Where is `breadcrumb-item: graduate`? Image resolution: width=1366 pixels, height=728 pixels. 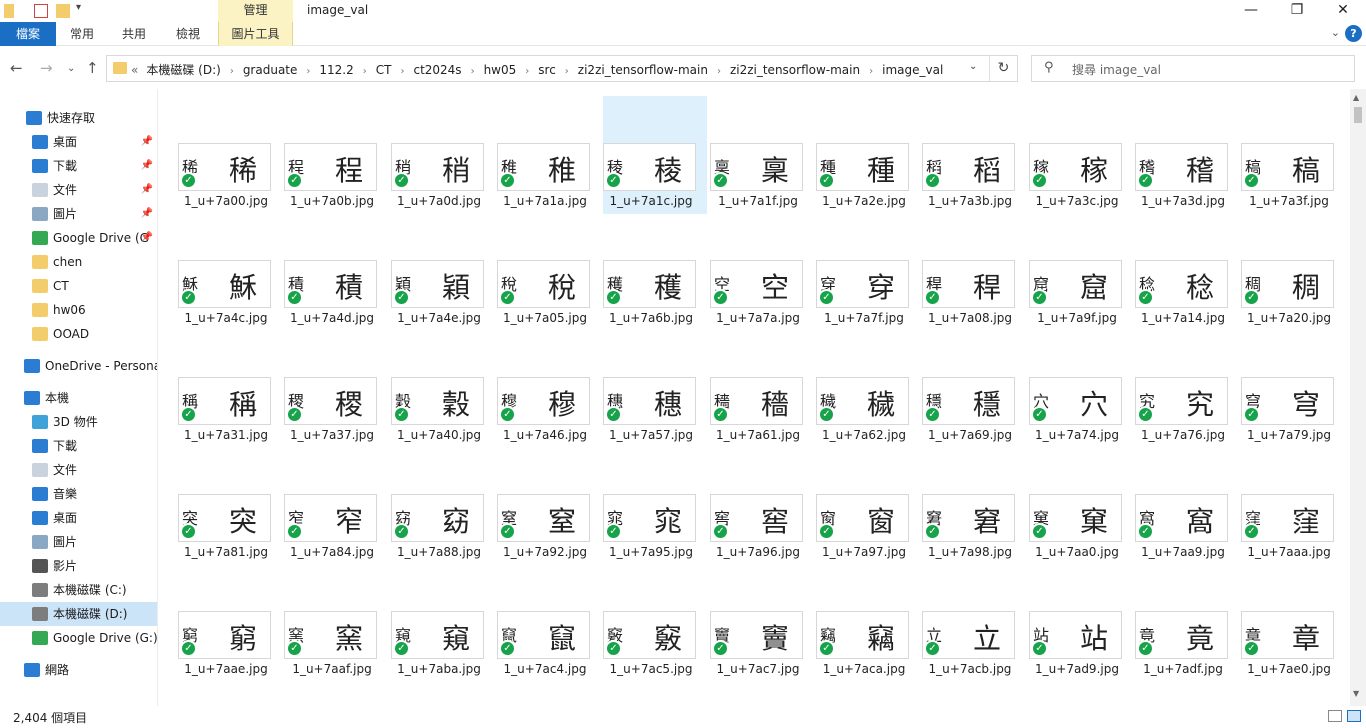
breadcrumb-item: graduate is located at coordinates (270, 70).